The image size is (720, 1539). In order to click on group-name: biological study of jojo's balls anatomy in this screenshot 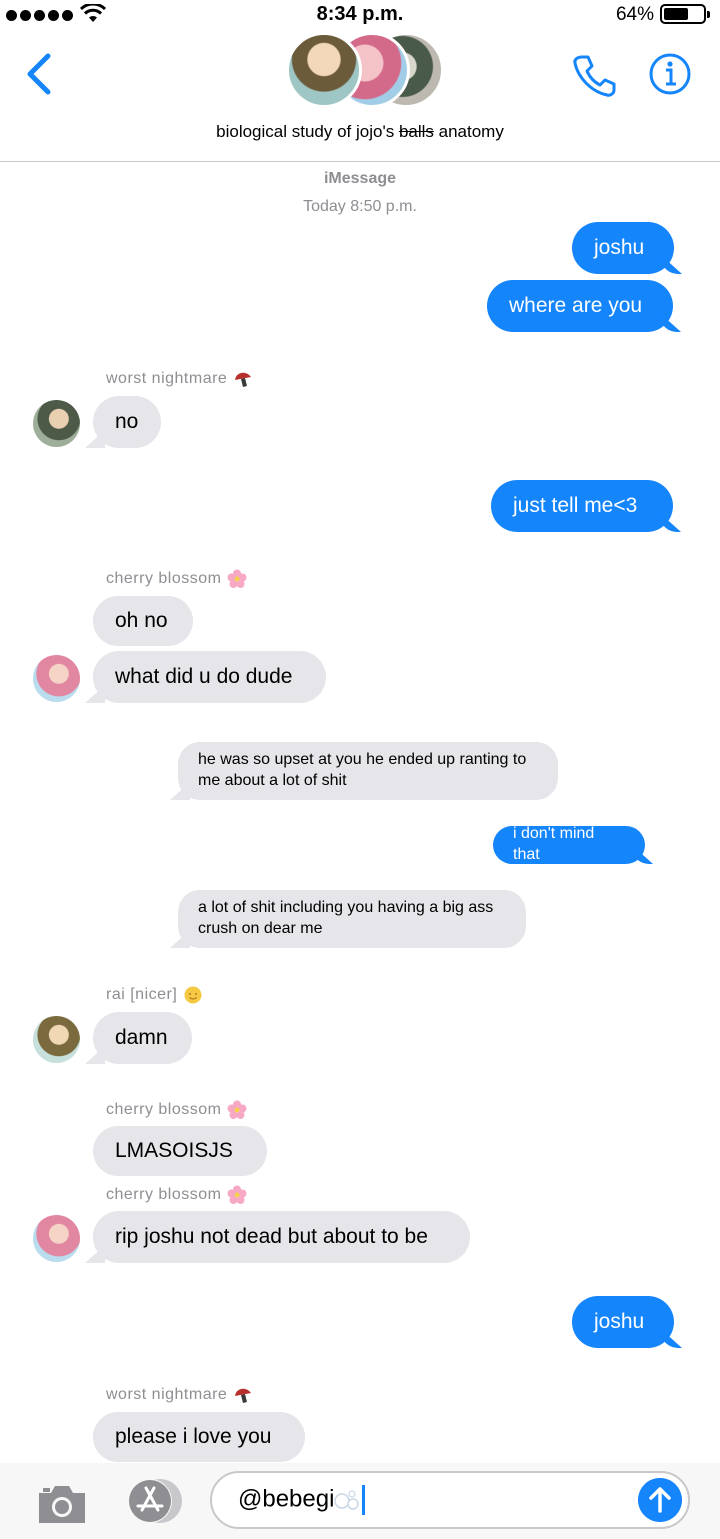, I will do `click(360, 132)`.